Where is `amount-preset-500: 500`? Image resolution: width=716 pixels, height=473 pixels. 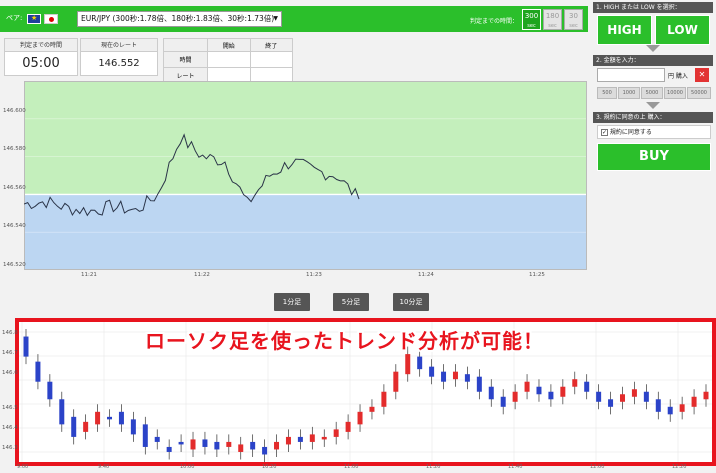 amount-preset-500: 500 is located at coordinates (607, 93).